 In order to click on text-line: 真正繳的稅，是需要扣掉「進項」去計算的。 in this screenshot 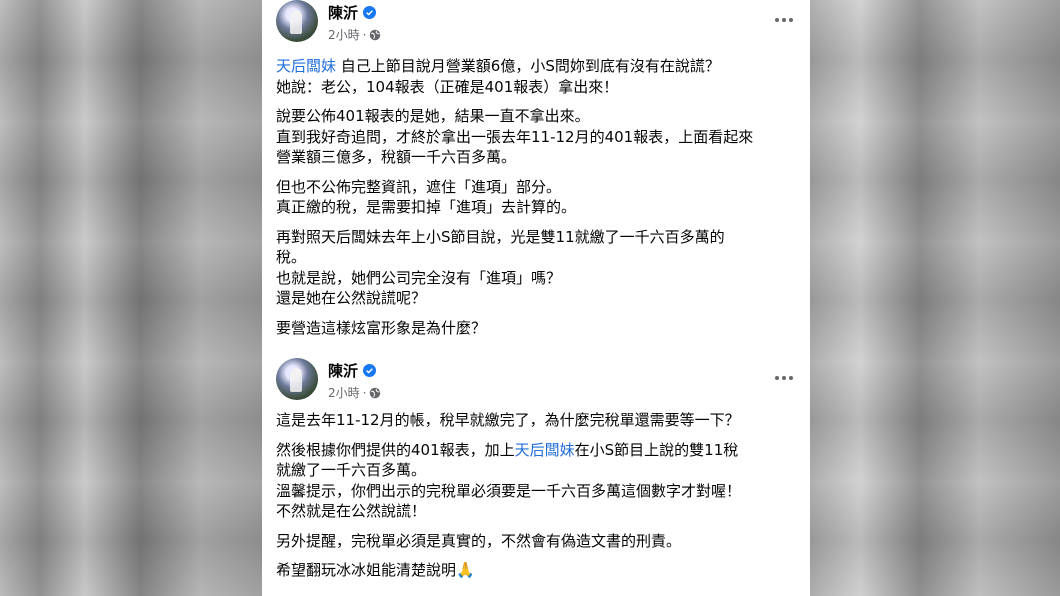, I will do `click(426, 207)`.